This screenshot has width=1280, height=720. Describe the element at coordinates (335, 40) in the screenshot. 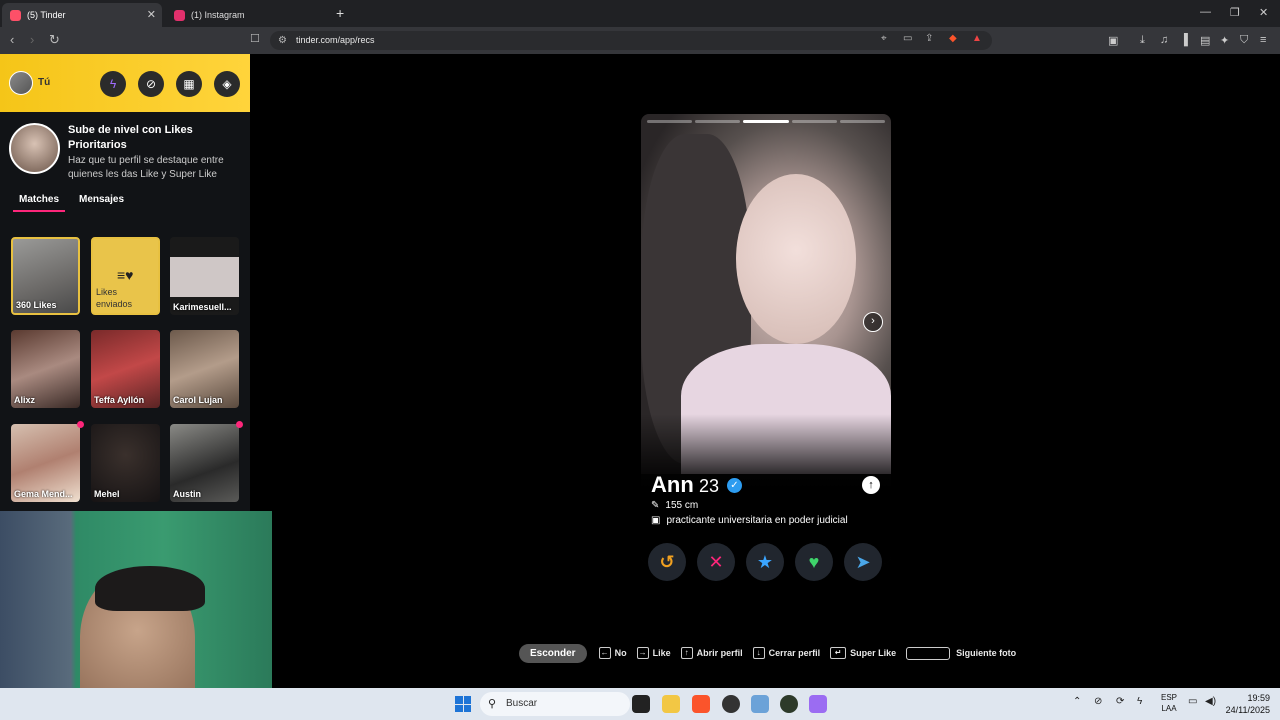

I see `url-text: tinder.com/app/recs` at that location.